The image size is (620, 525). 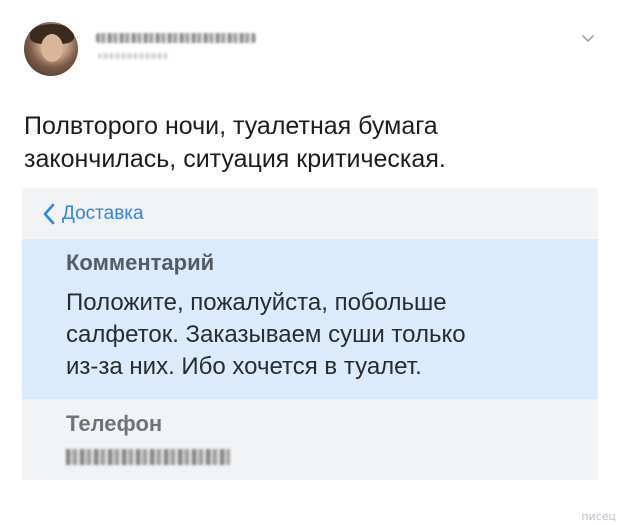 What do you see at coordinates (114, 423) in the screenshot?
I see `phone-title: Телефон` at bounding box center [114, 423].